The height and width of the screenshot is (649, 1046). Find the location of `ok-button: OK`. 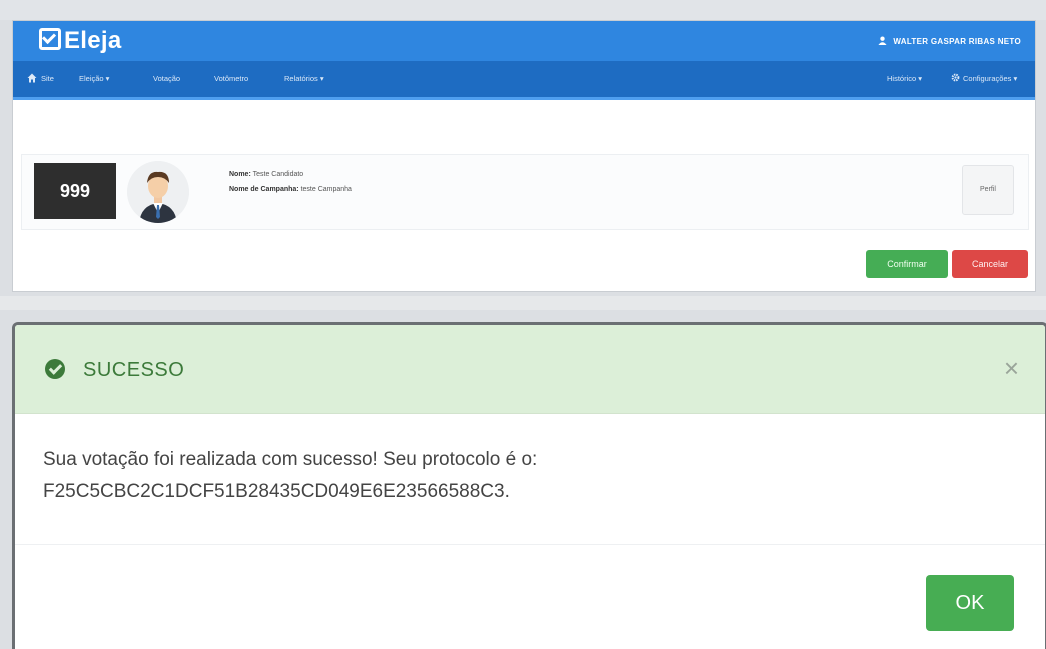

ok-button: OK is located at coordinates (970, 603).